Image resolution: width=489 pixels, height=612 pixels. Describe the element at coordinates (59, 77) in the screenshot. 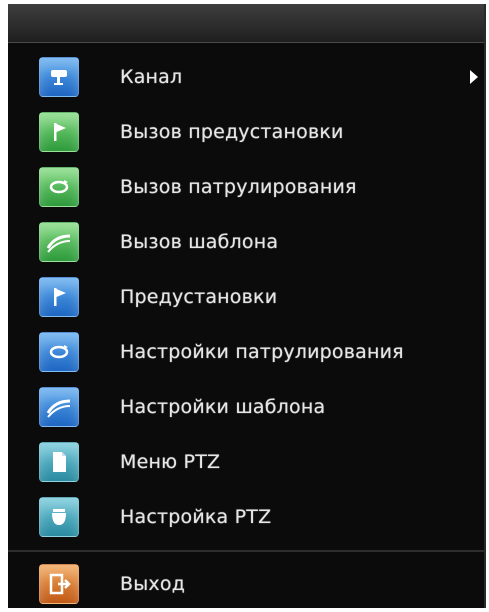

I see `camera-icon` at that location.